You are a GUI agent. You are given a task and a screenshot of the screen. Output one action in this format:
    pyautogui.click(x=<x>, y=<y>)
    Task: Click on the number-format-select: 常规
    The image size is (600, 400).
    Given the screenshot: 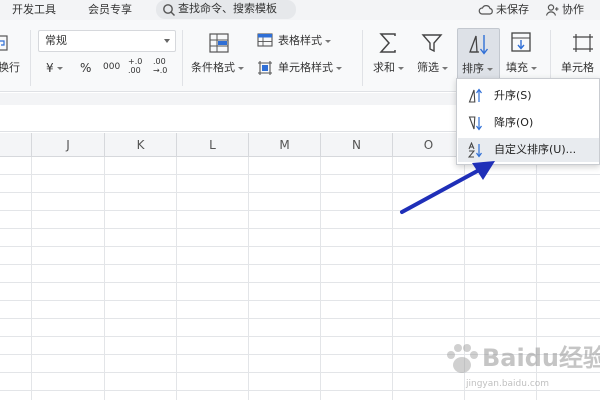 What is the action you would take?
    pyautogui.click(x=107, y=41)
    